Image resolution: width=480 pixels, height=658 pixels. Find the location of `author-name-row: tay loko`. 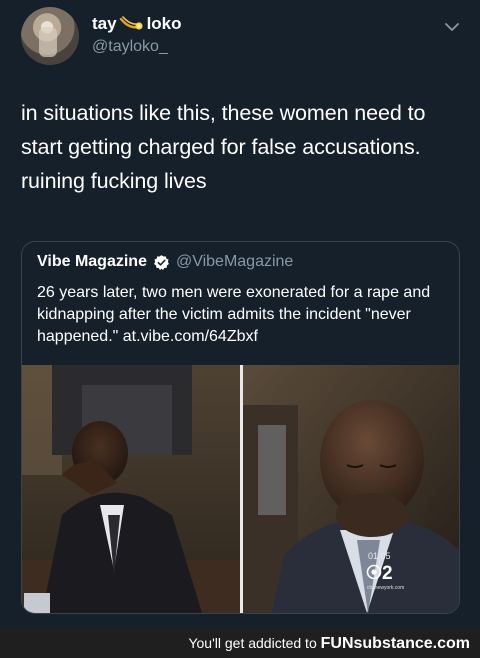

author-name-row: tay loko is located at coordinates (137, 24).